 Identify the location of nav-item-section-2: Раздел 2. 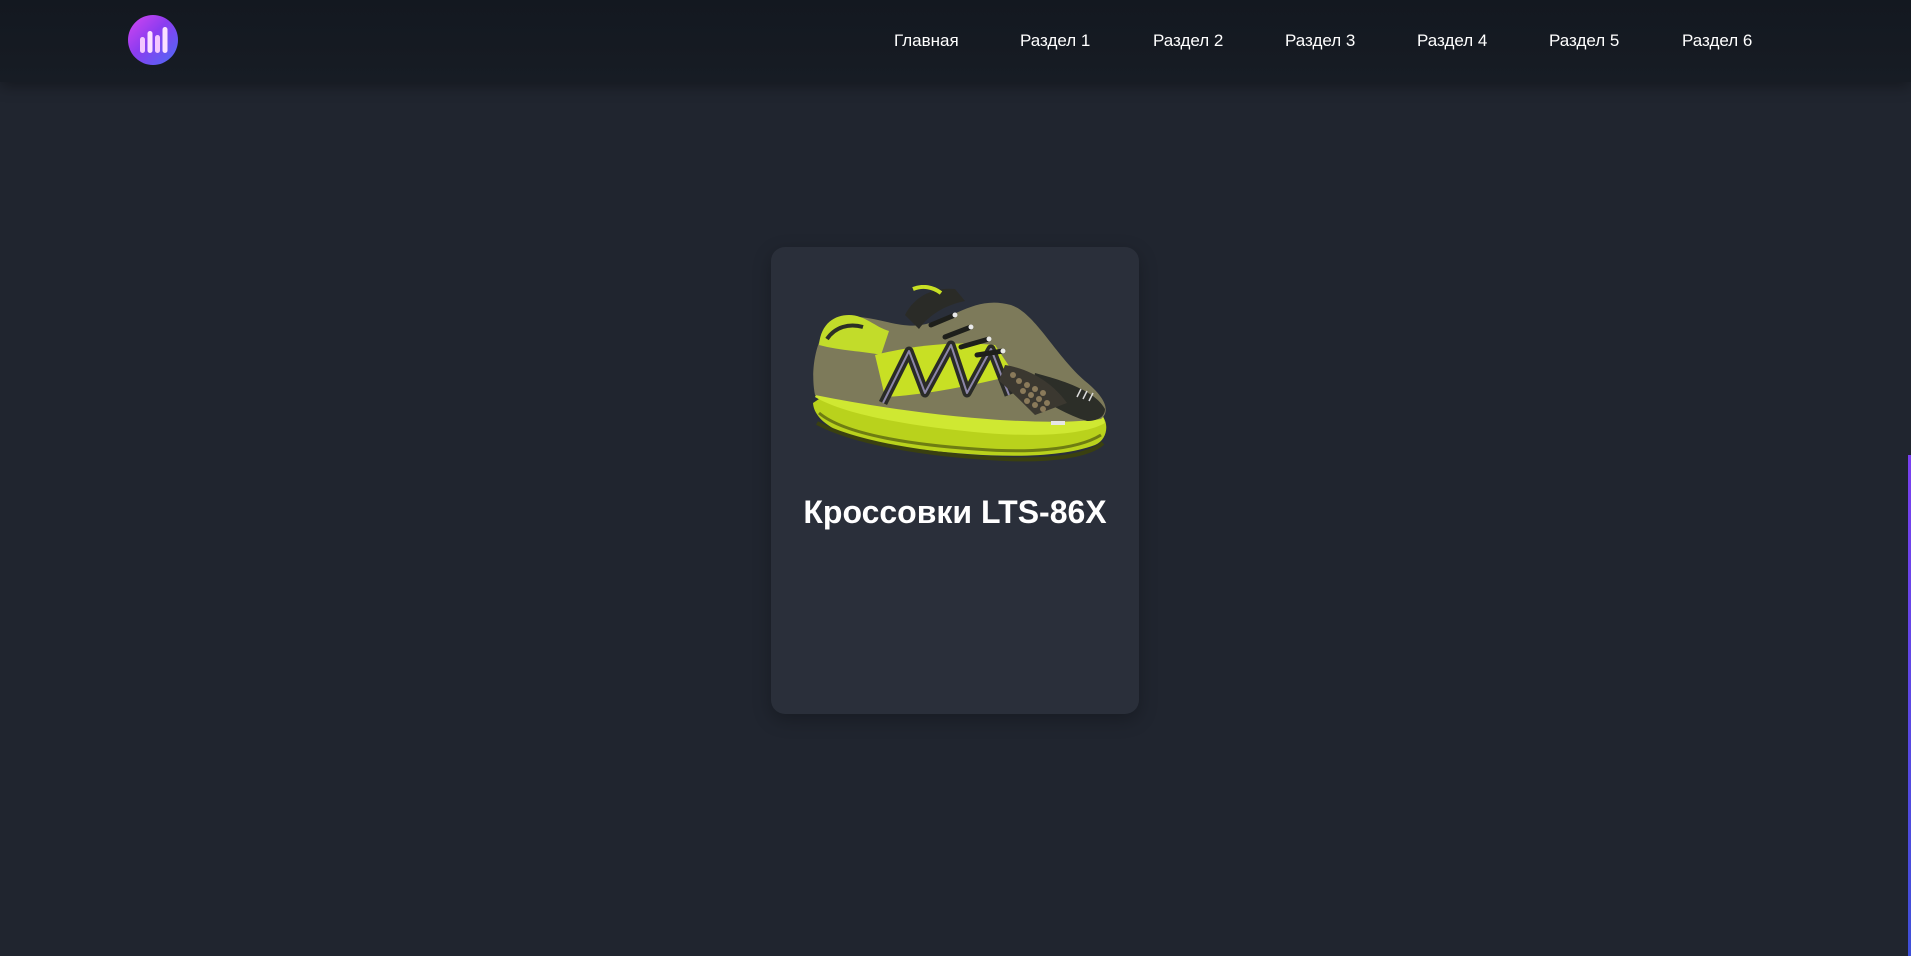
(1188, 41).